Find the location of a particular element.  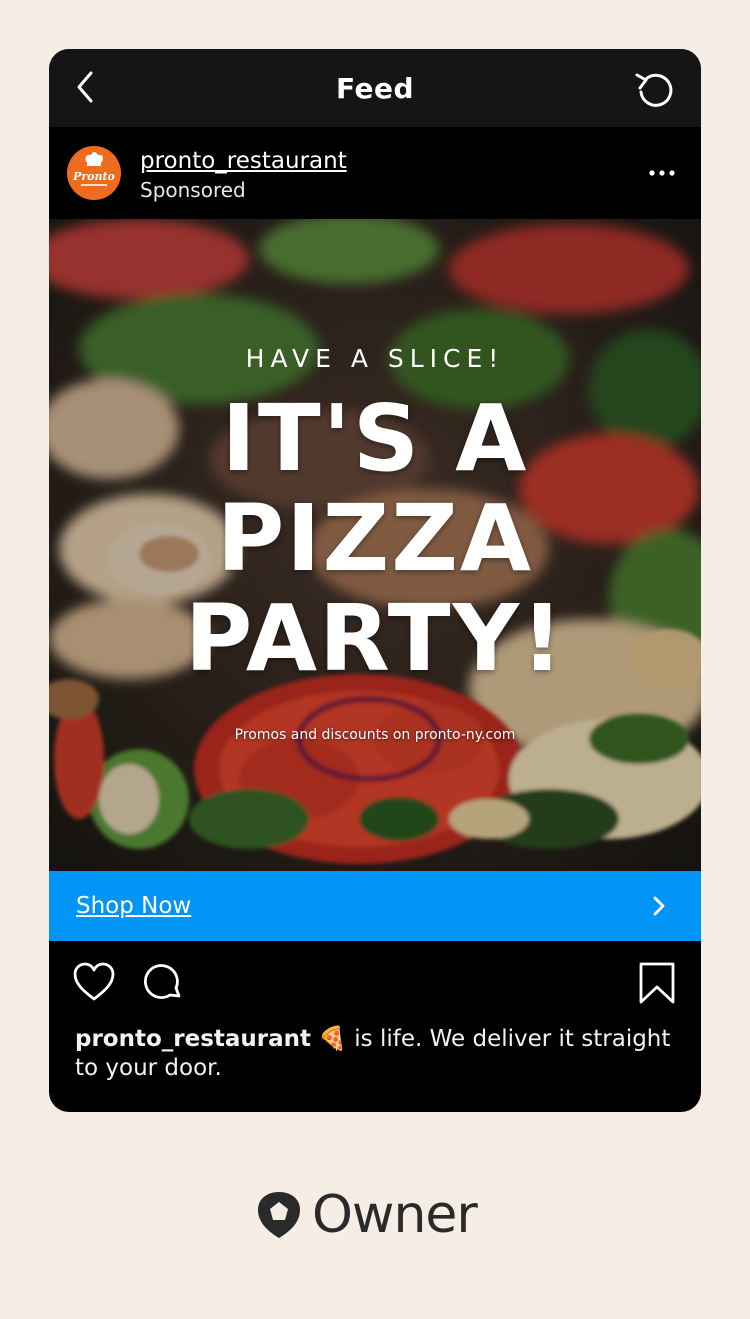

shop-now-label: Shop Now is located at coordinates (134, 906).